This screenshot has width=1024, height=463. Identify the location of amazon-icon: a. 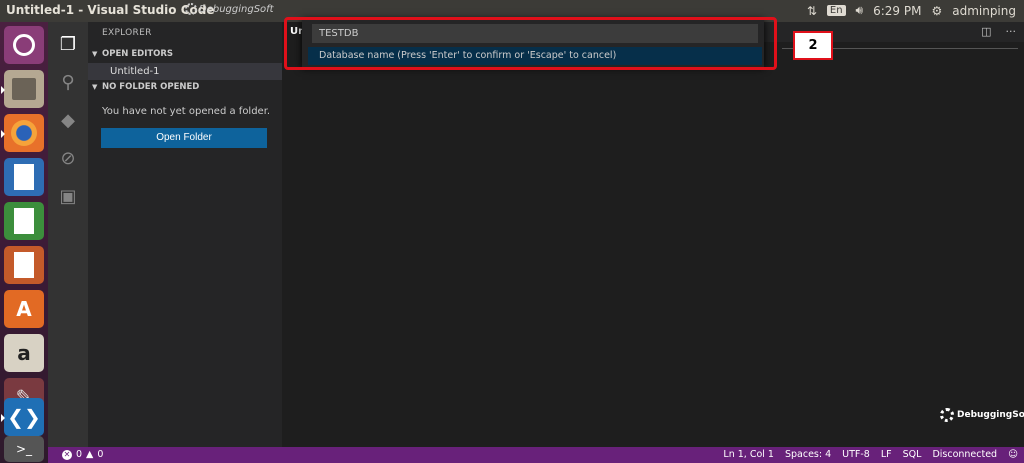
(24, 353).